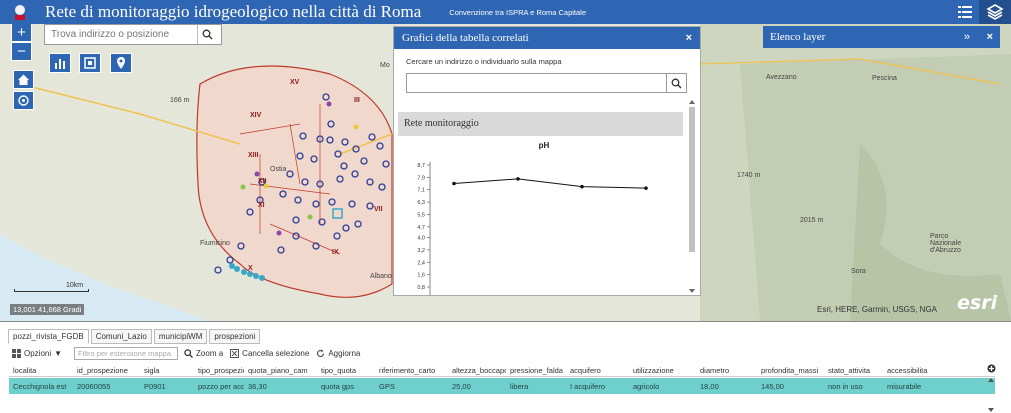 This screenshot has height=413, width=1011. Describe the element at coordinates (945, 243) in the screenshot. I see `svg-text: Nazionale` at that location.